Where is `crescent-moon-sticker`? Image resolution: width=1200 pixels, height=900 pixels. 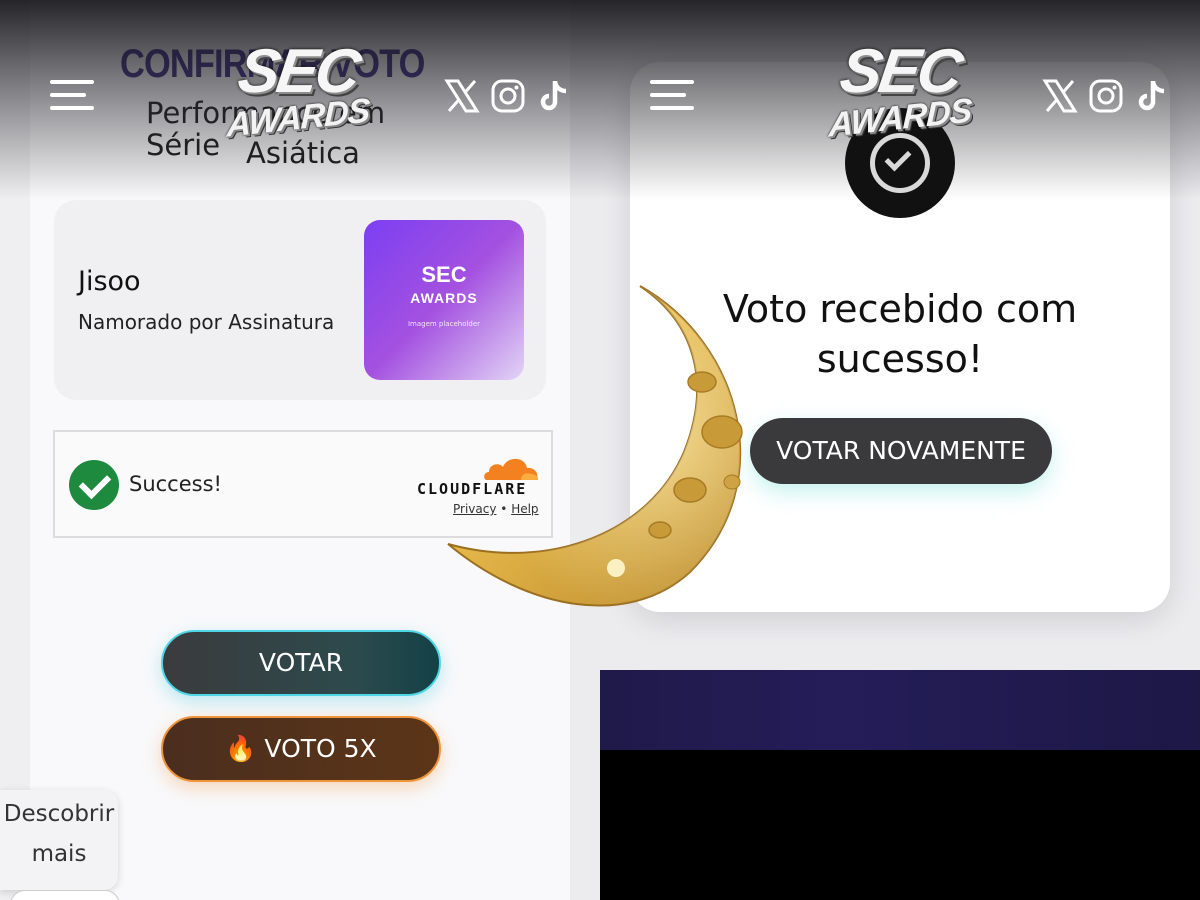
crescent-moon-sticker is located at coordinates (595, 446).